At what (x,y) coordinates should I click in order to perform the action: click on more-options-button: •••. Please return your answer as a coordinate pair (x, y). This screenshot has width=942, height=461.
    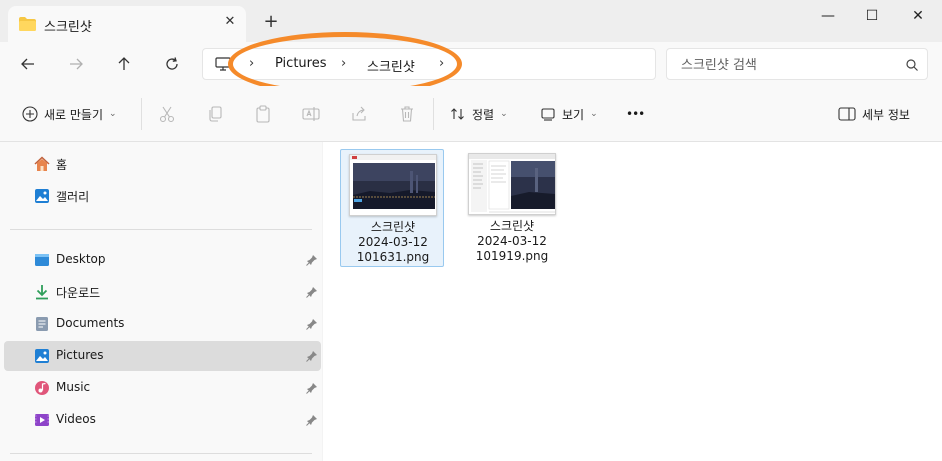
    Looking at the image, I should click on (635, 114).